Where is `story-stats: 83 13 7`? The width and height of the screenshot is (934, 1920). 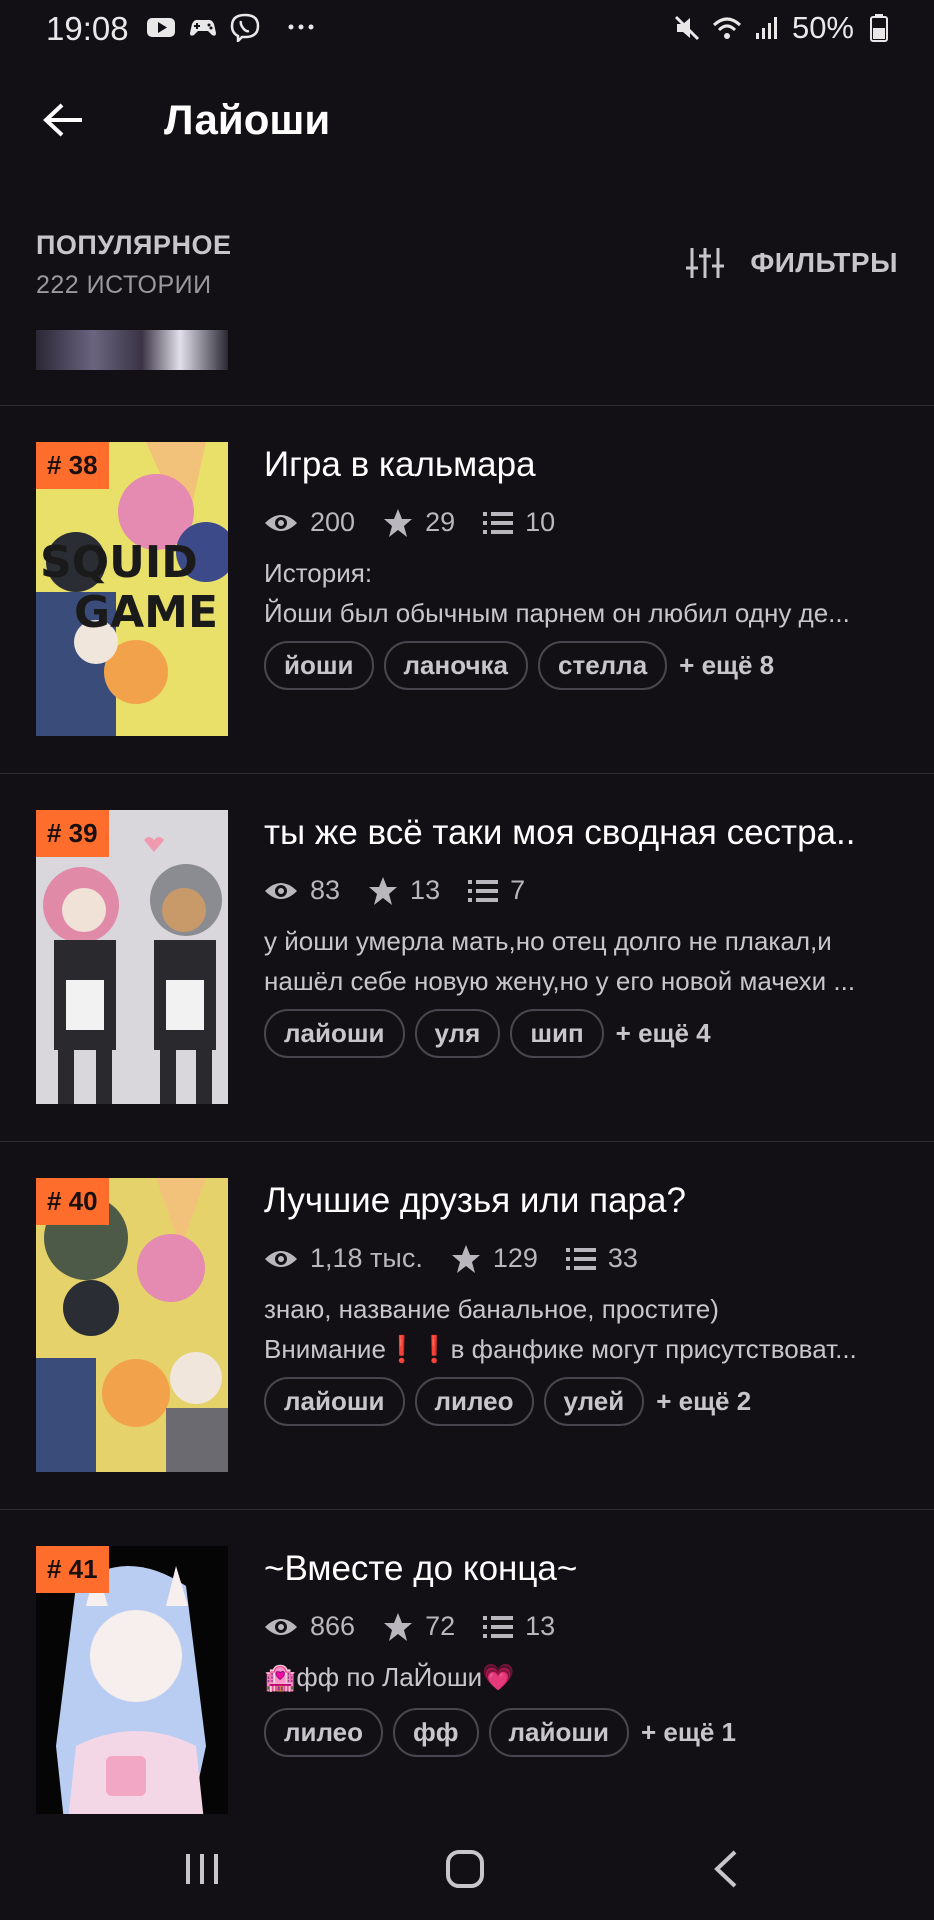 story-stats: 83 13 7 is located at coordinates (408, 890).